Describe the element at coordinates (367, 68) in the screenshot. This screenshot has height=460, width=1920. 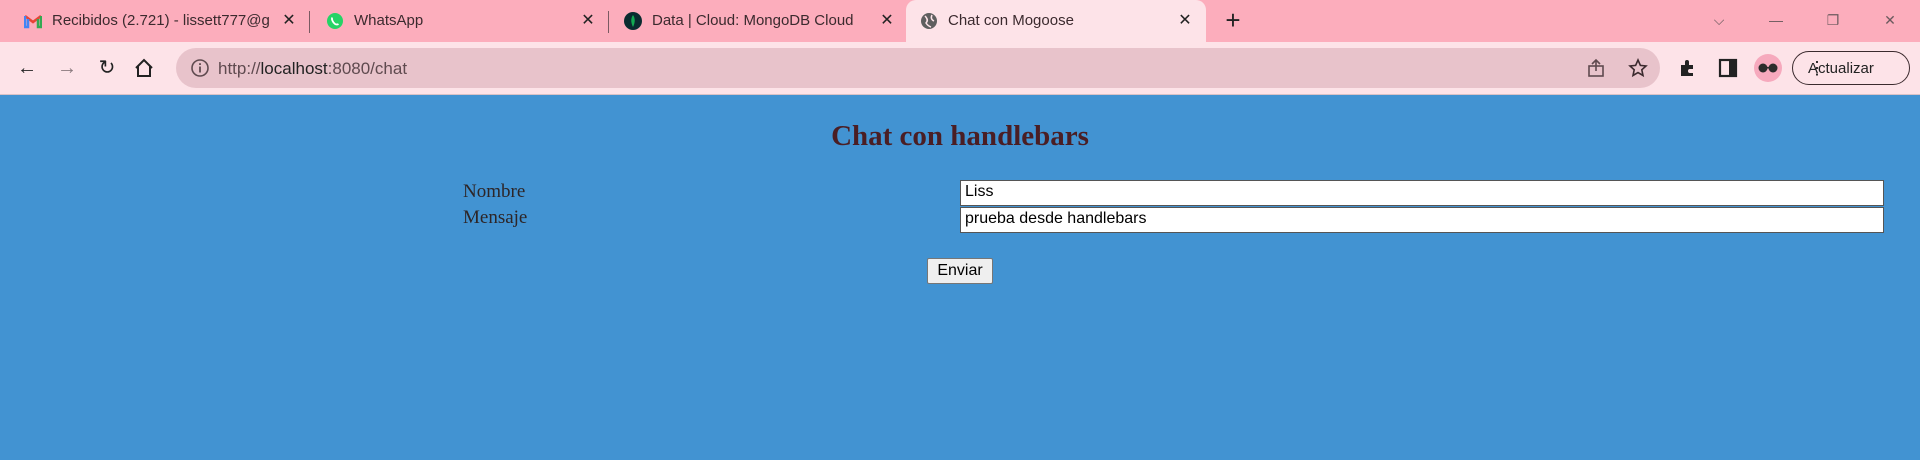
I see `url-path: :8080/chat` at that location.